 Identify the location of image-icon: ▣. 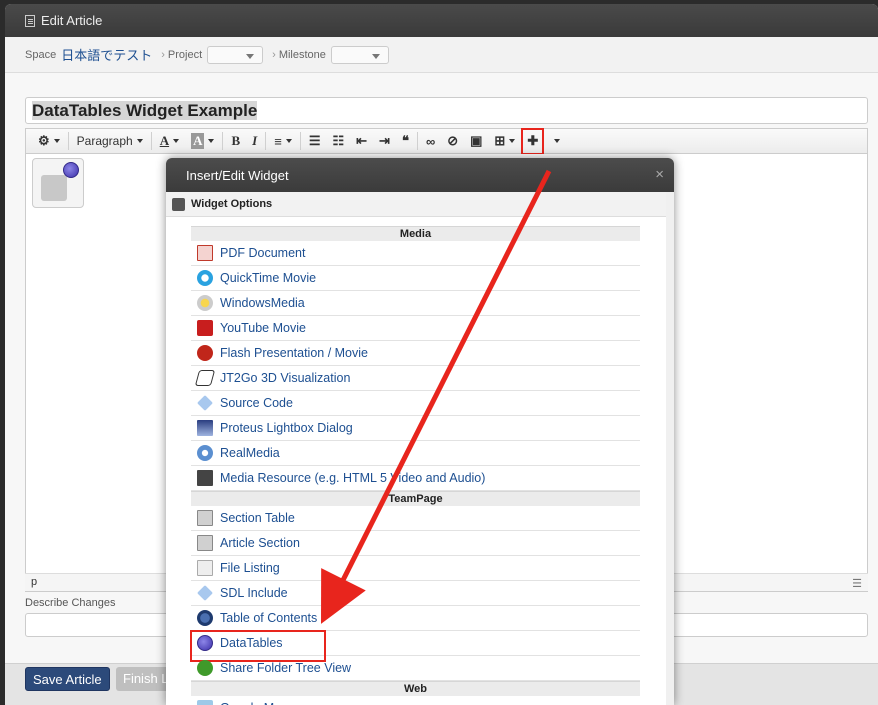
(476, 140).